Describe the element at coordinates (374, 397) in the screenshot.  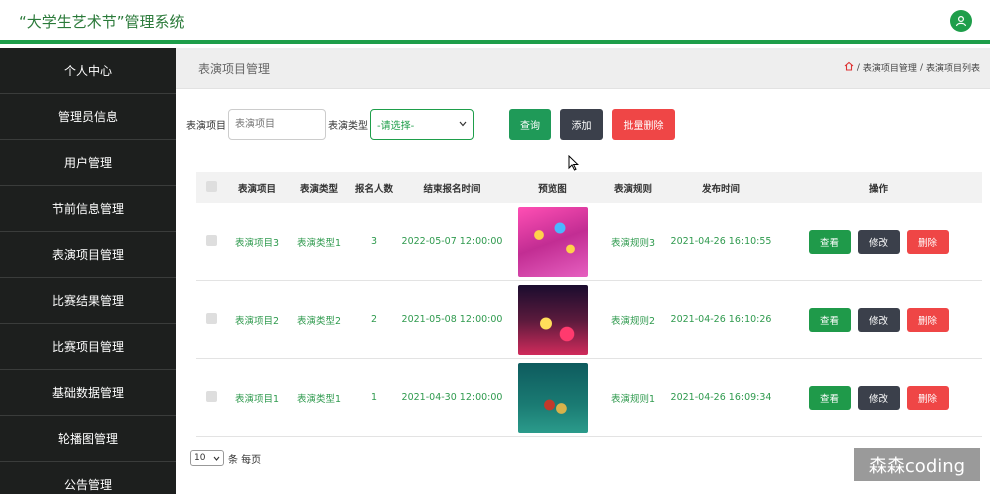
I see `cell-count: 1` at that location.